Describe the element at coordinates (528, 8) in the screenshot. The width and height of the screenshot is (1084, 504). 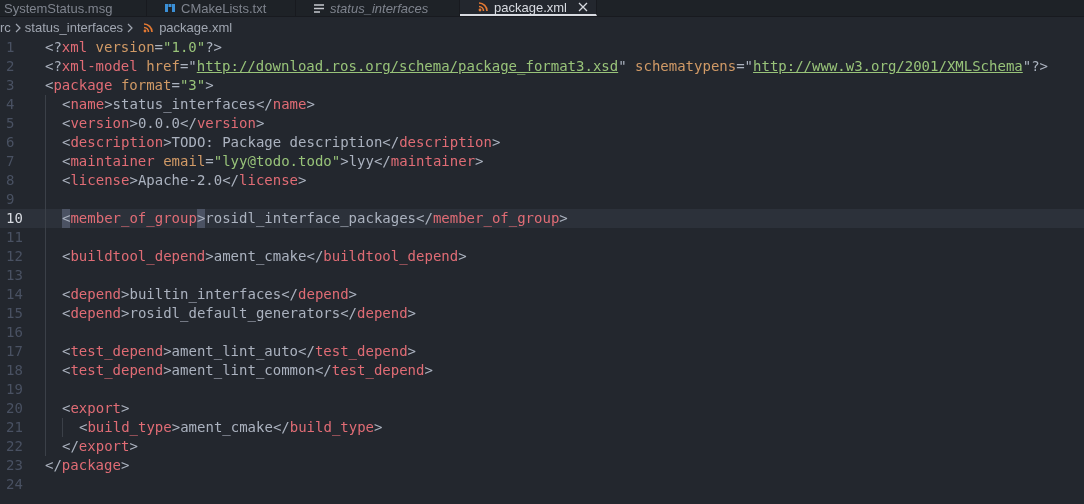
I see `file-tab: package.xml` at that location.